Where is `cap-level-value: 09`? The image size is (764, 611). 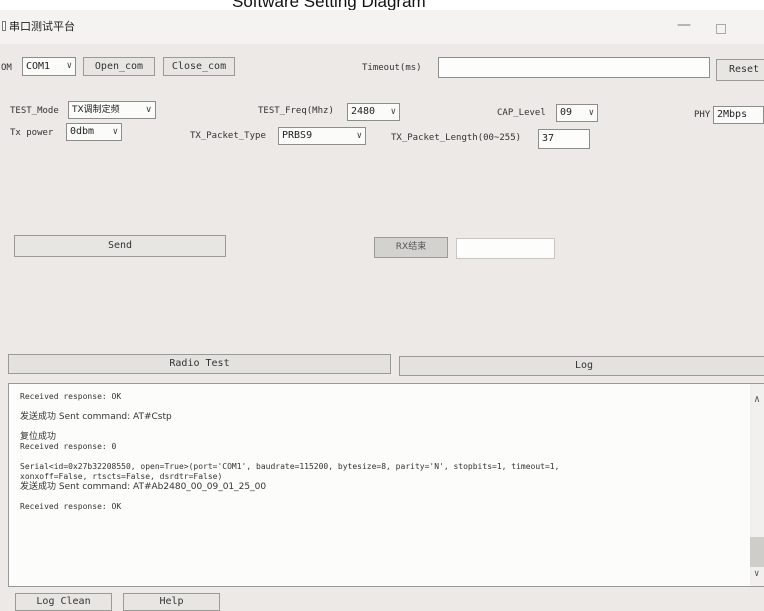 cap-level-value: 09 is located at coordinates (566, 112).